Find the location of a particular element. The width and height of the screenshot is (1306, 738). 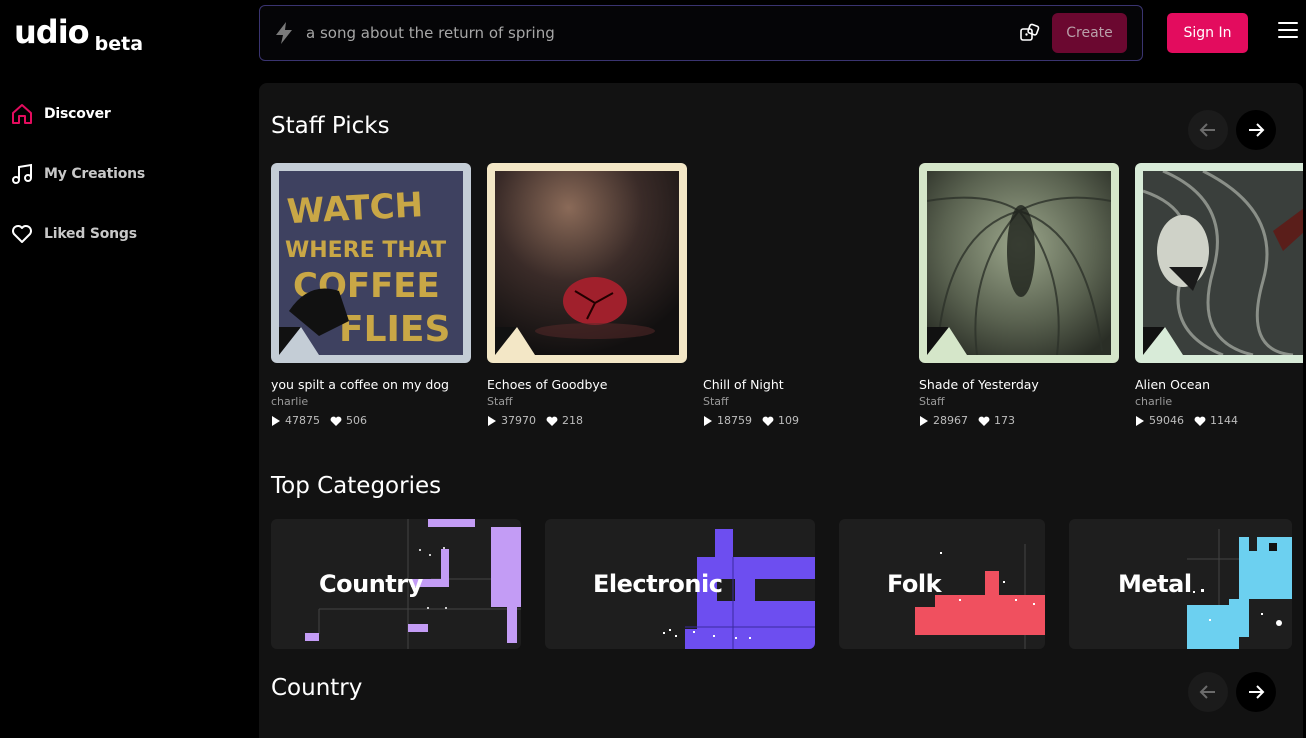

song-card: Echoes of Goodbye Staff 37970 218 is located at coordinates (587, 295).